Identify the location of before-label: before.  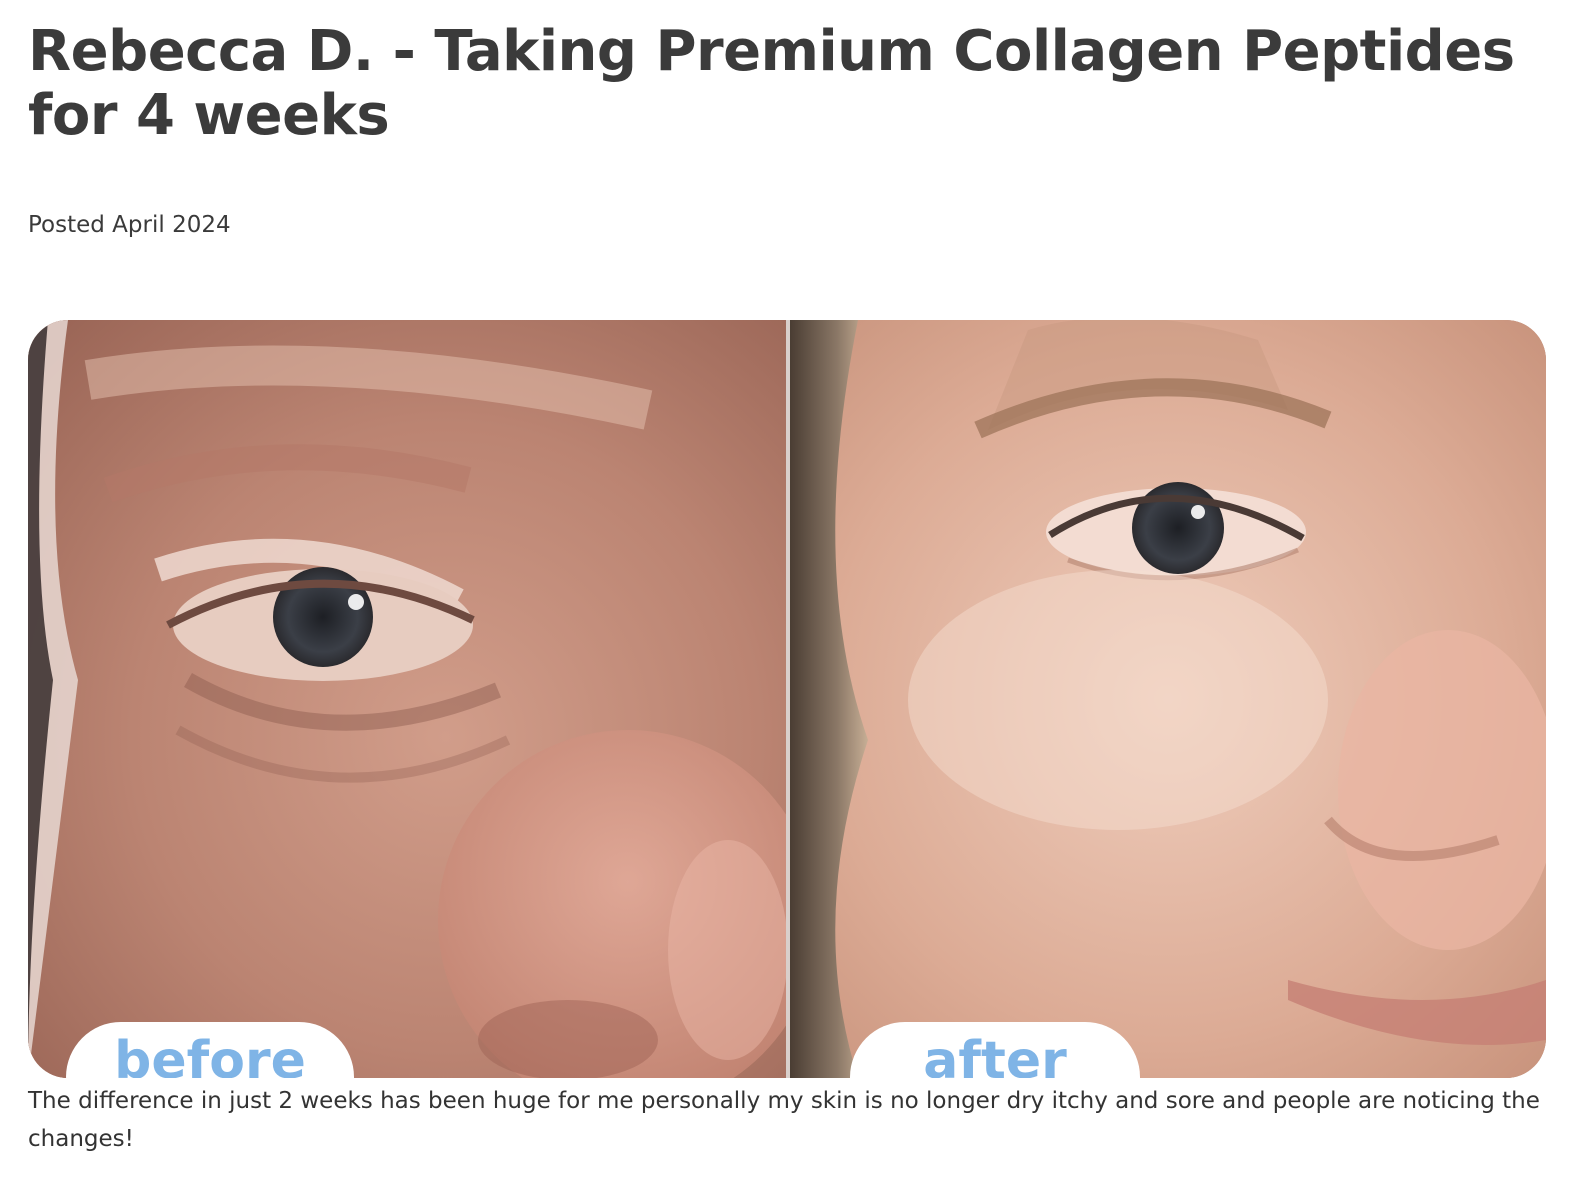
(210, 1054).